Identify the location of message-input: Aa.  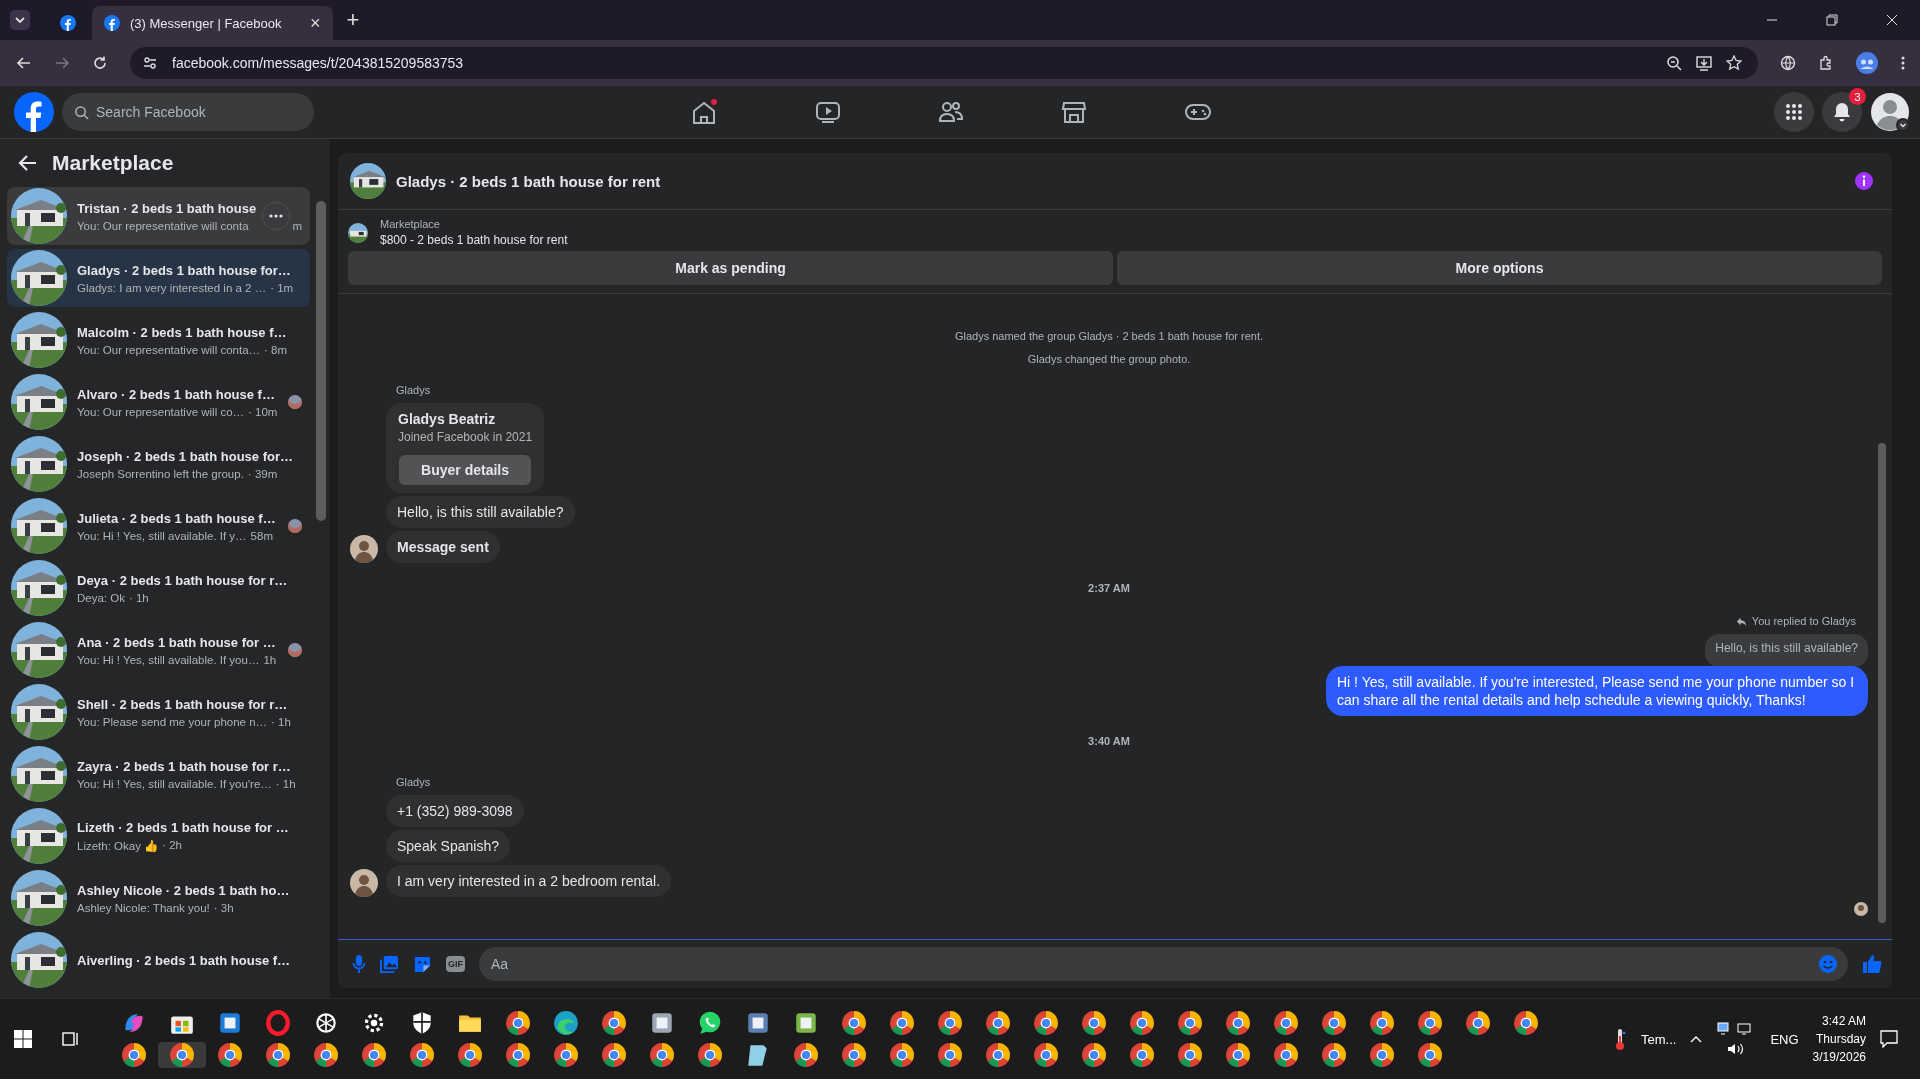
(1163, 964).